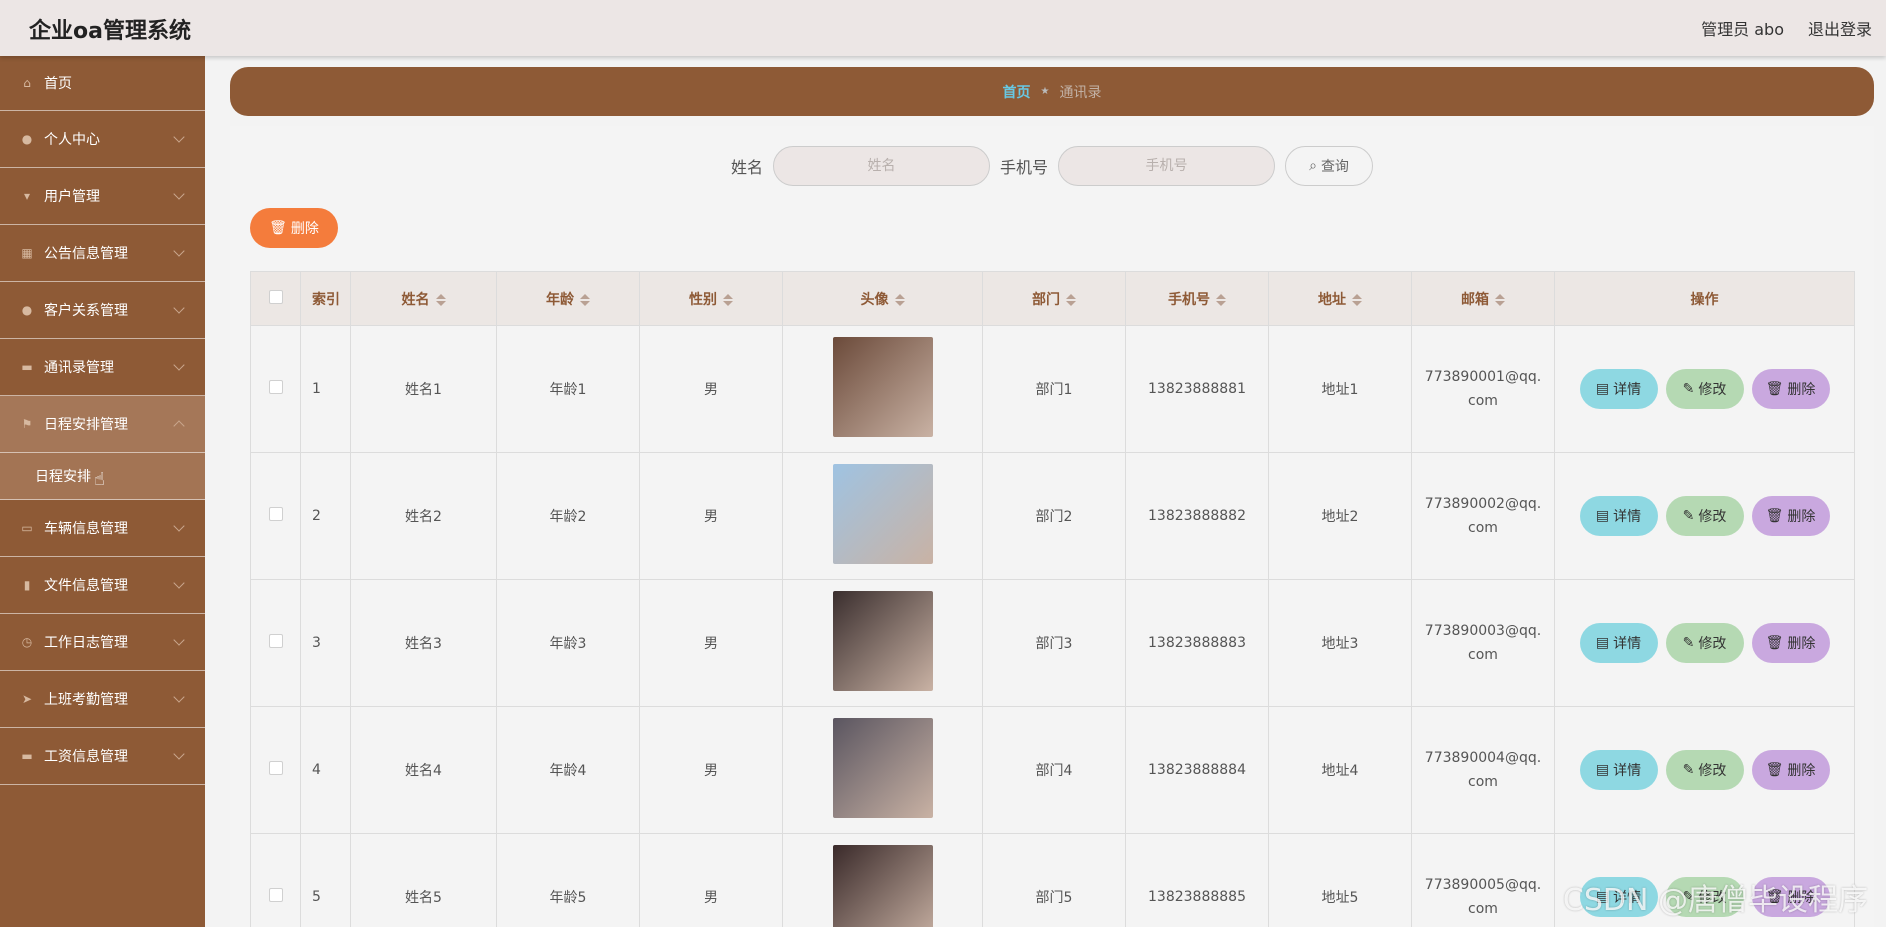 This screenshot has width=1886, height=927. I want to click on search-bar: 姓名 姓名 手机号 手机号 ⌕ 查询, so click(1052, 166).